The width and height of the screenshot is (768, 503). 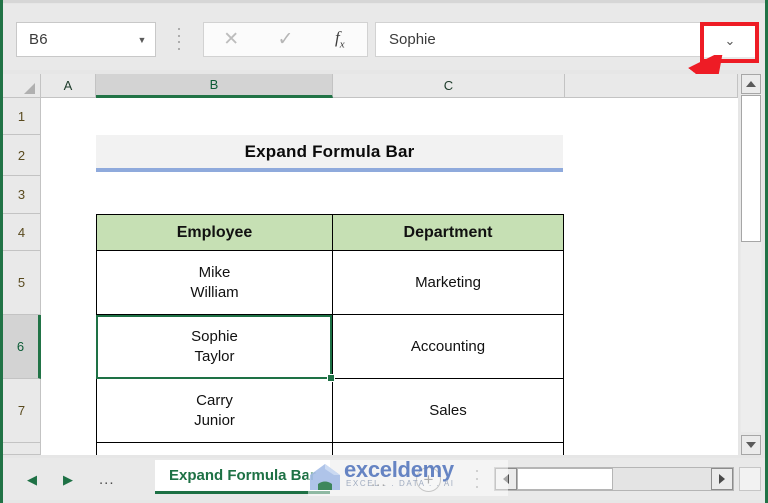 I want to click on row-header-6: 6, so click(x=22, y=347).